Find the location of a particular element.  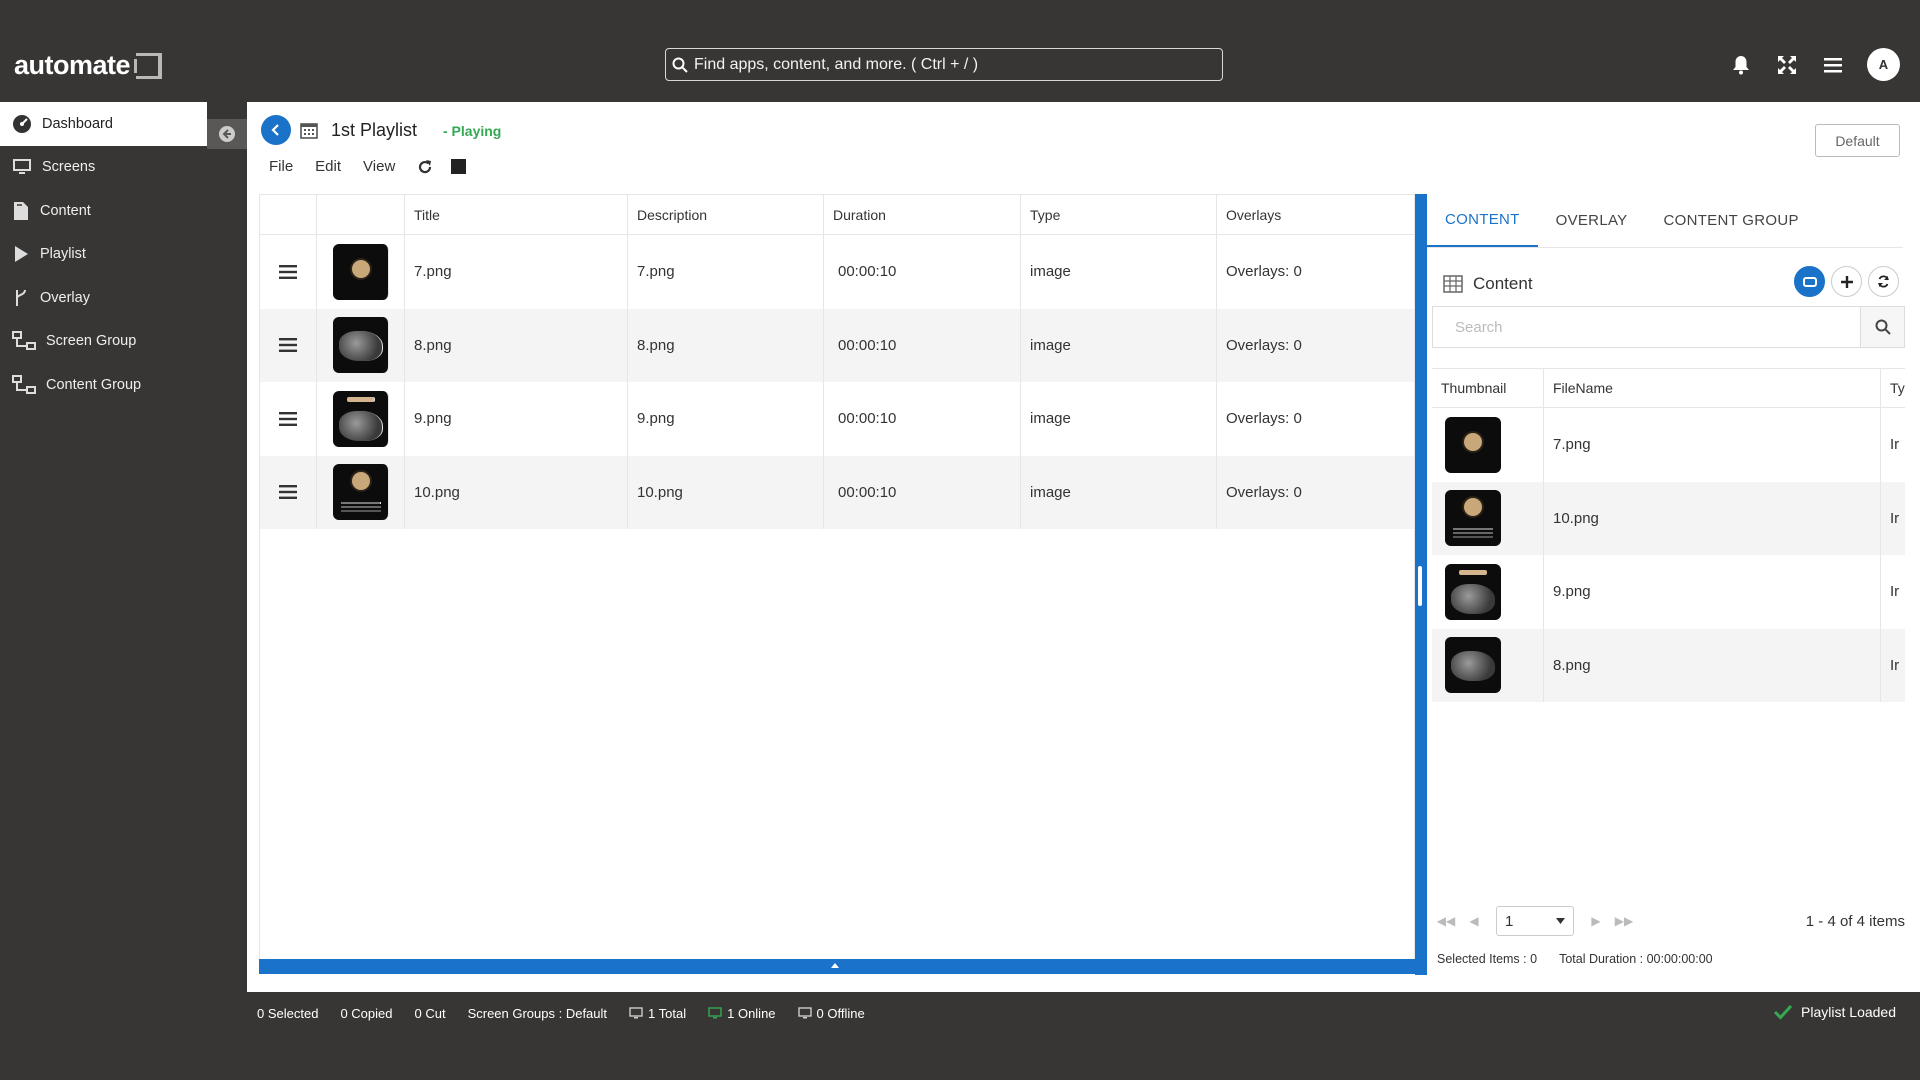

cell-description: 7.png is located at coordinates (726, 272).